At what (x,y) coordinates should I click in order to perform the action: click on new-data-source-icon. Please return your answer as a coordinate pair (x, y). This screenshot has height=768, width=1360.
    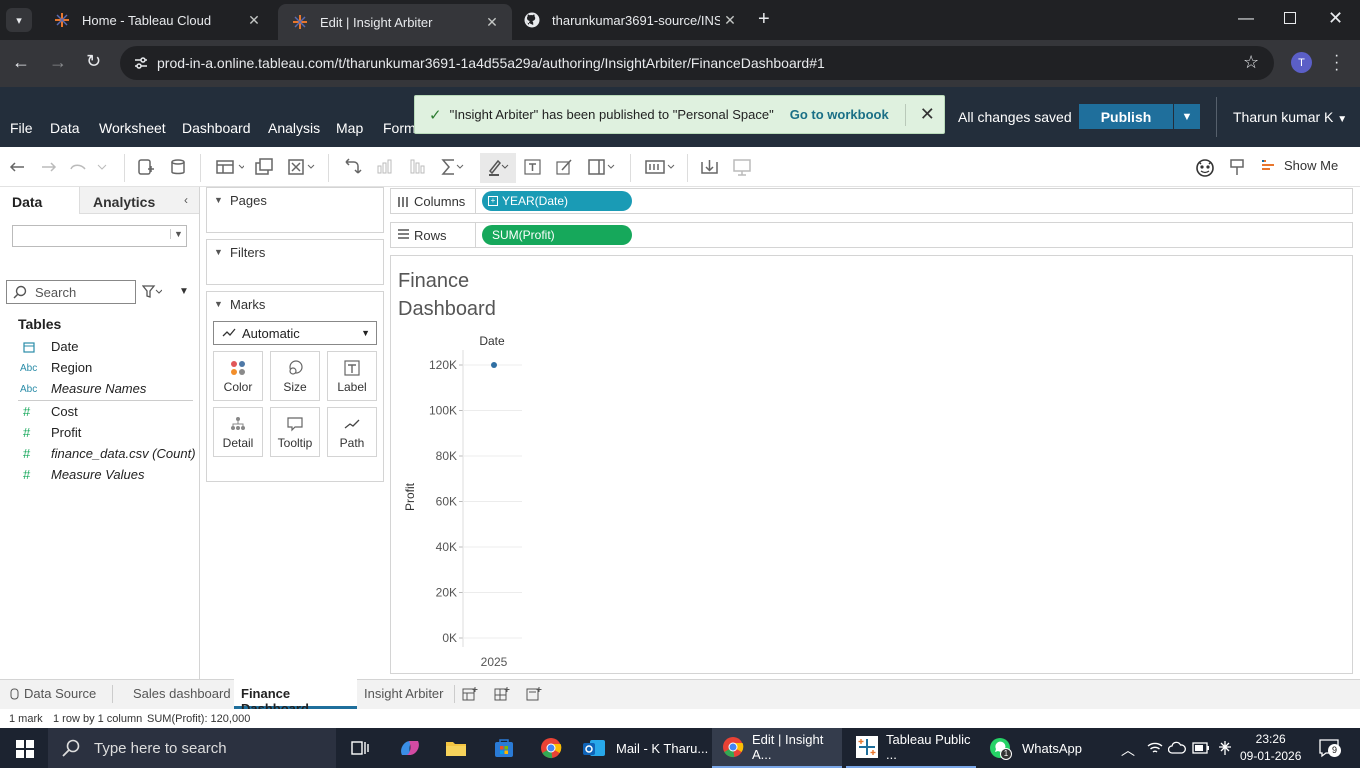
    Looking at the image, I should click on (146, 167).